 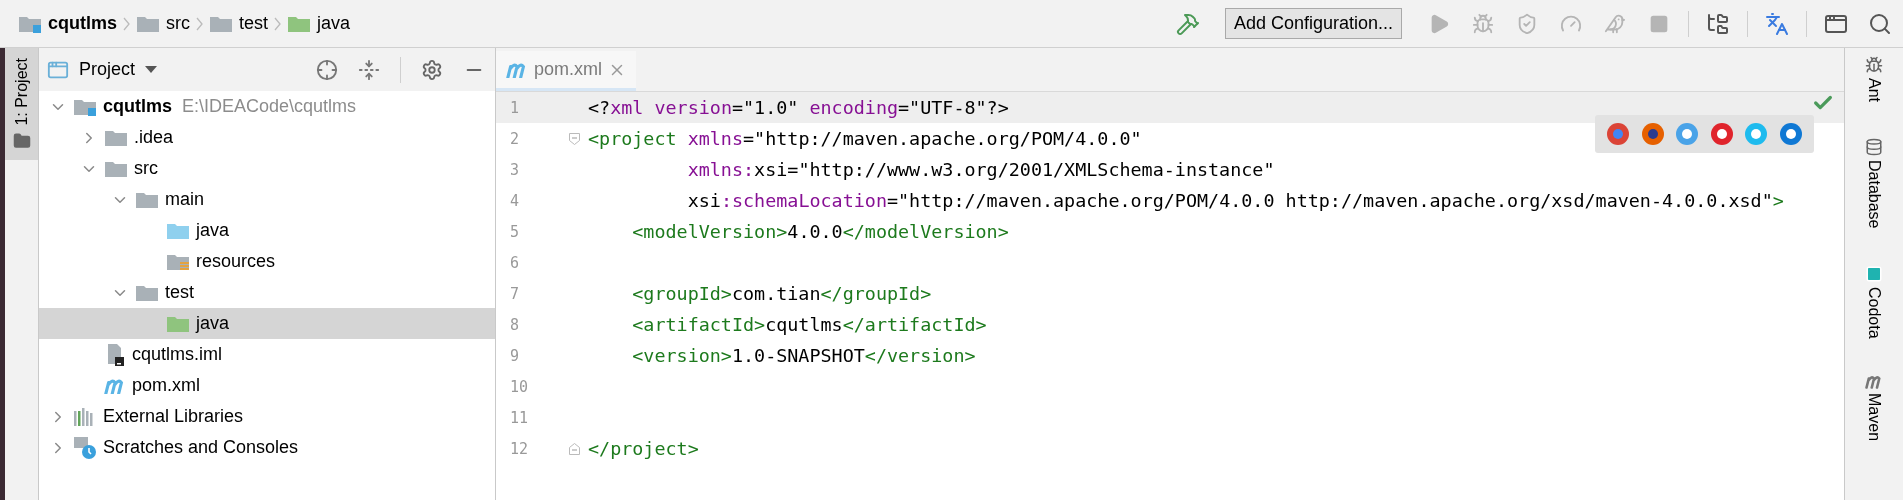 I want to click on settings-icon, so click(x=432, y=69).